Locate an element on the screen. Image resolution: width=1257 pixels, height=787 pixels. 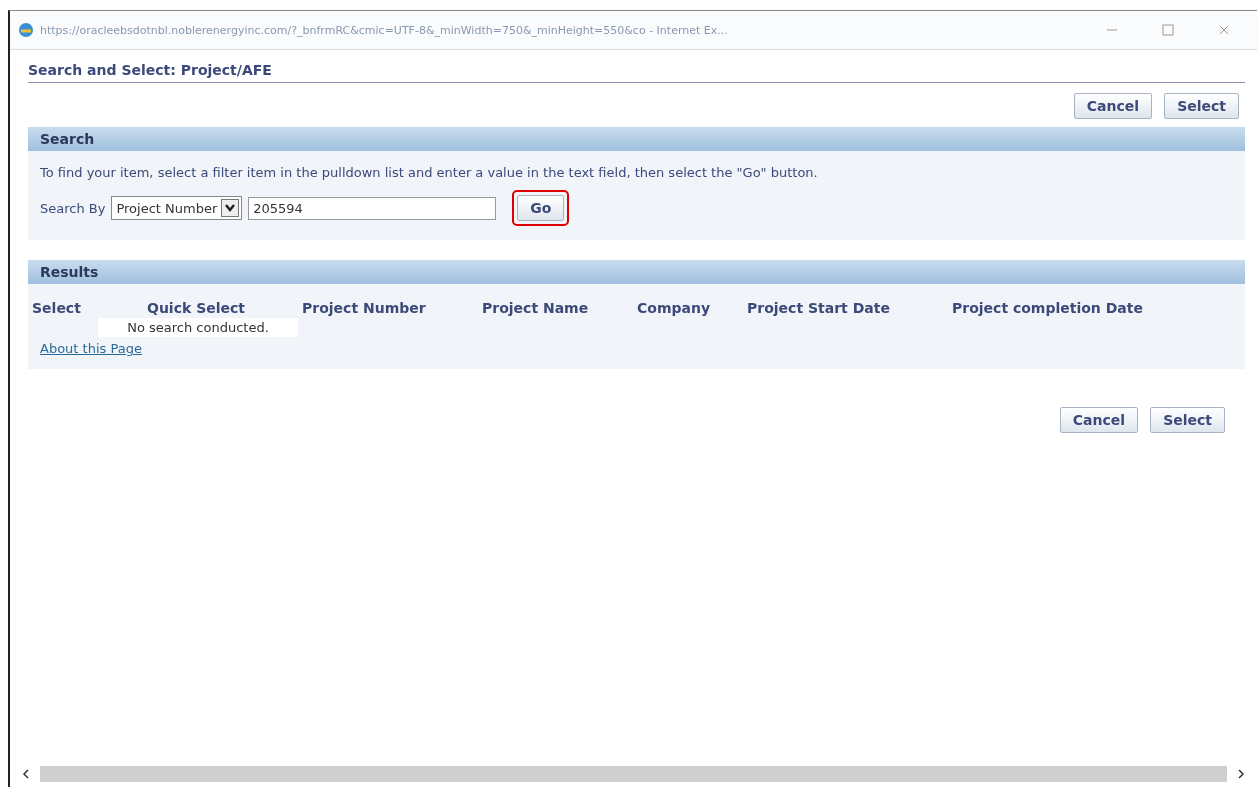
filter-dropdown: Project Number is located at coordinates (177, 208).